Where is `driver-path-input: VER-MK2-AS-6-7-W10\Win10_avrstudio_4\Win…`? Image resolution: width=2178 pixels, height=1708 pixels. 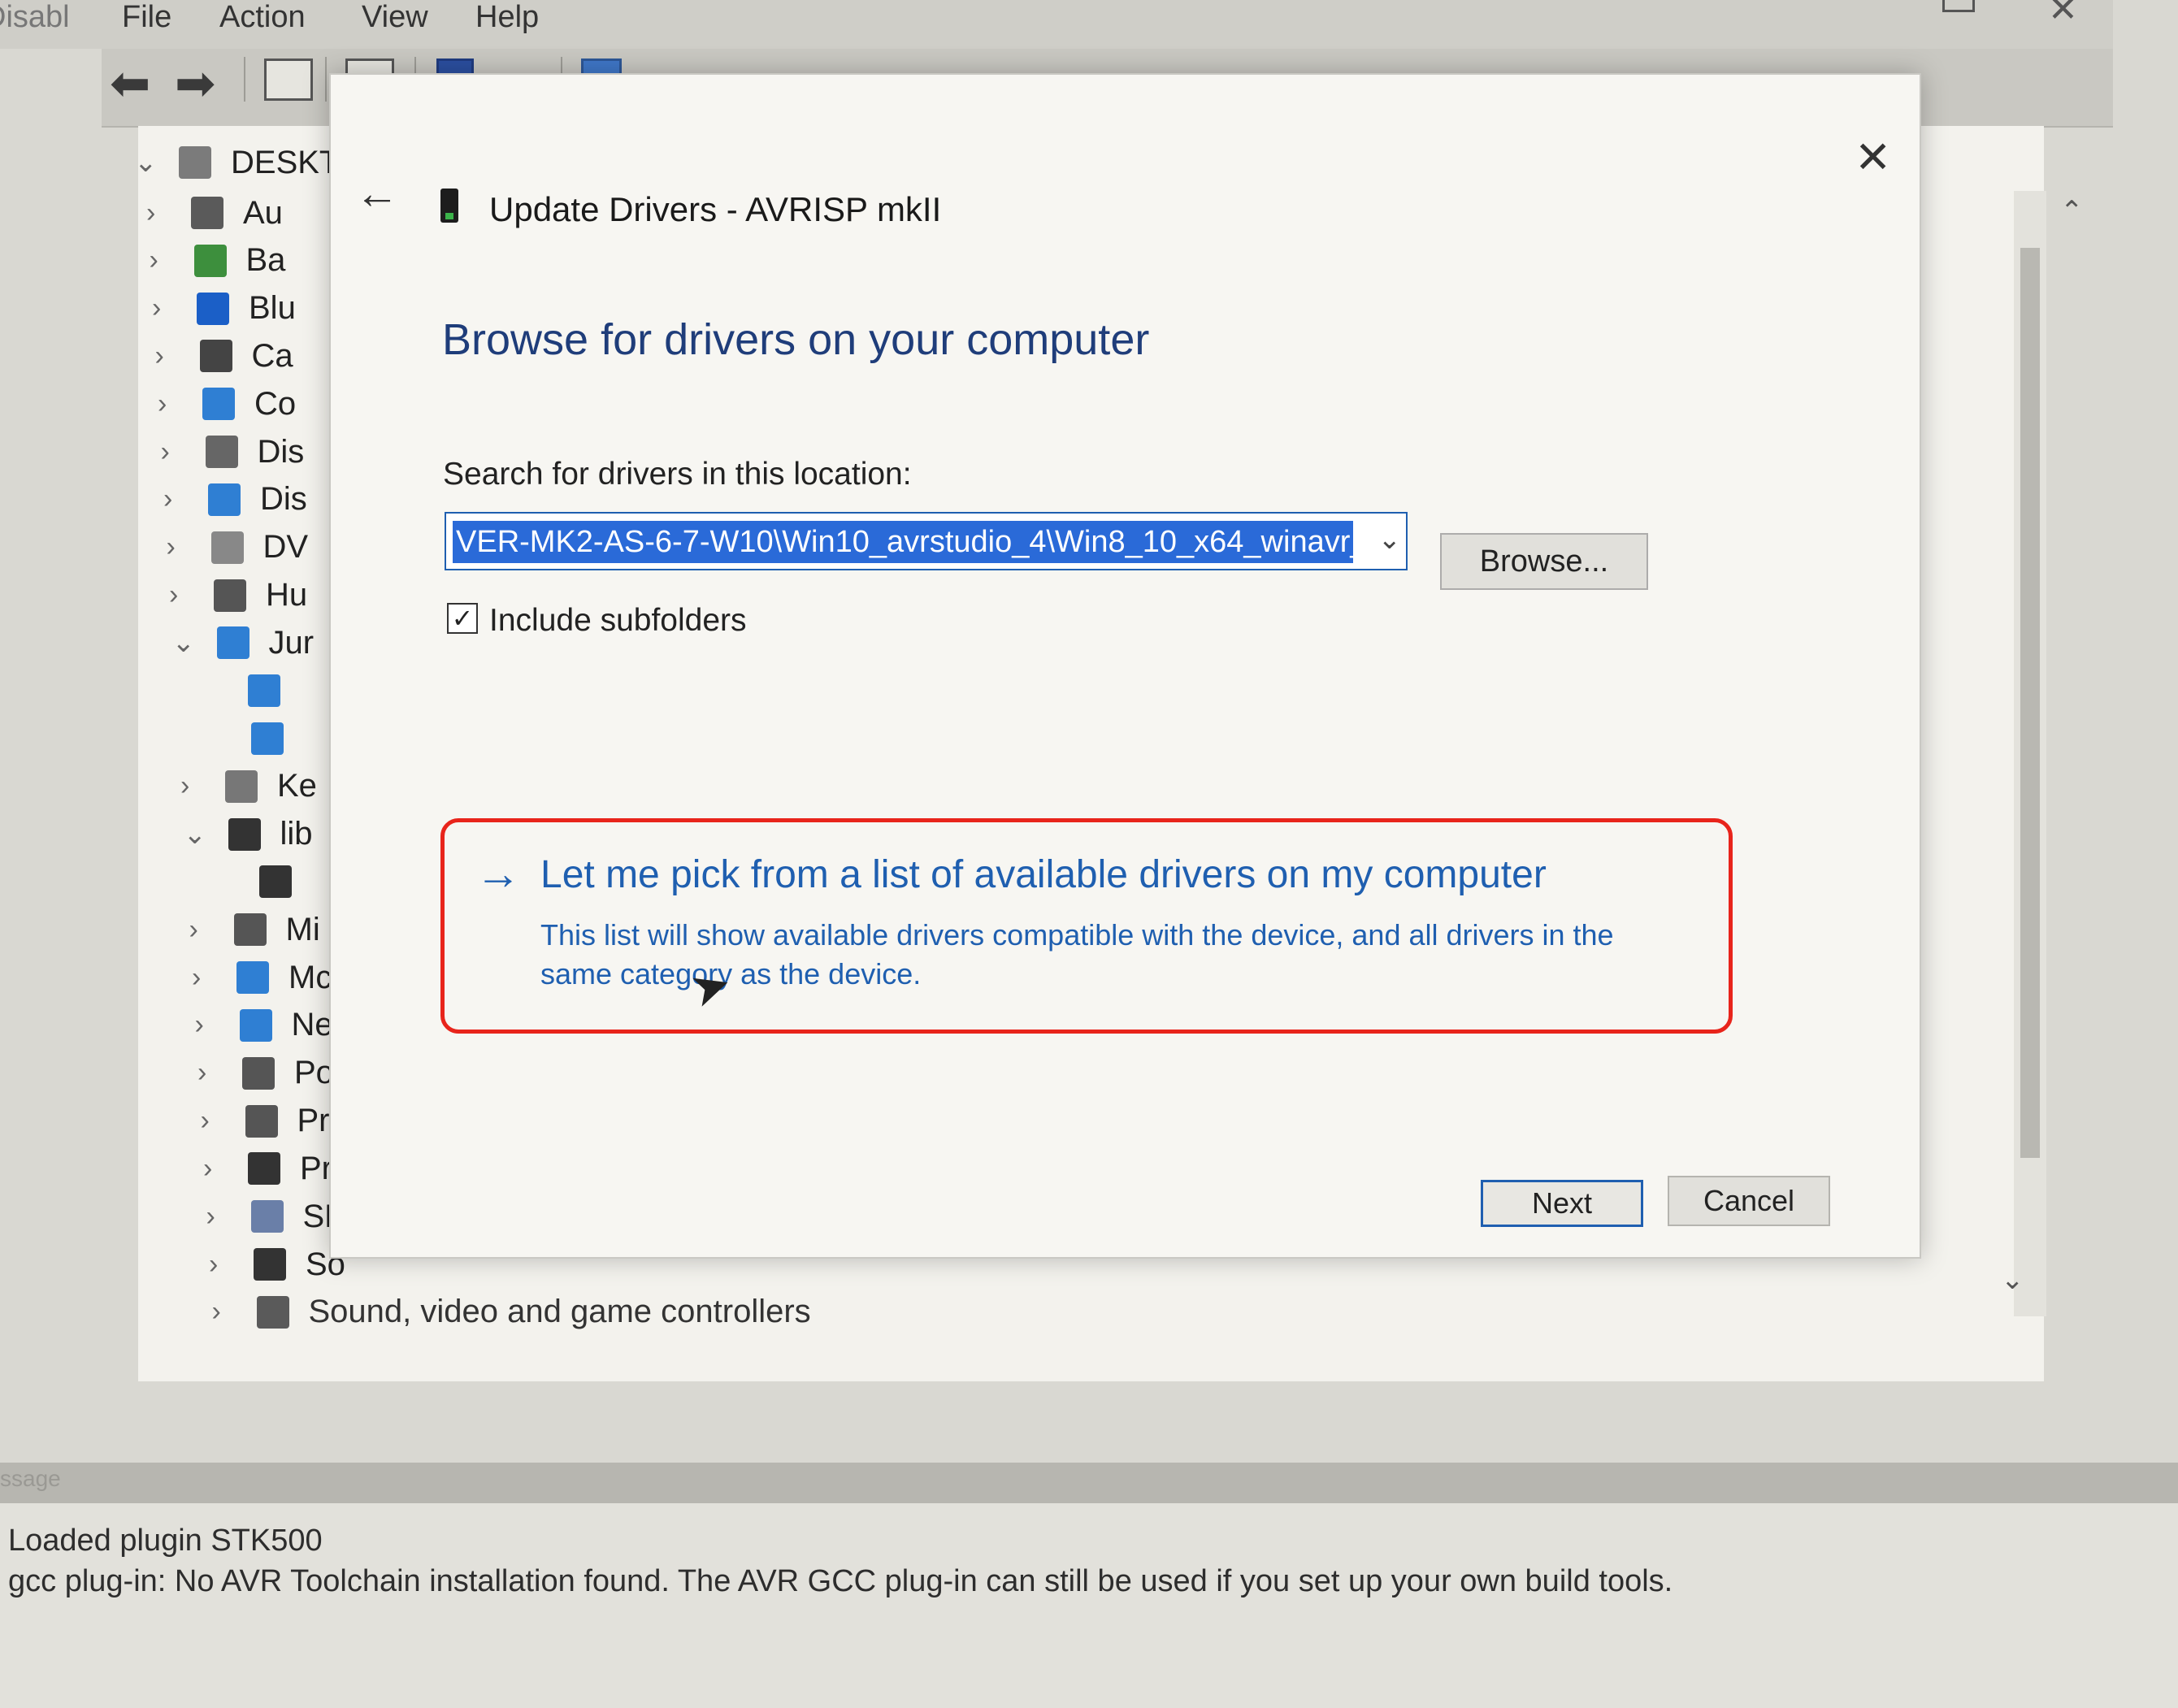
driver-path-input: VER-MK2-AS-6-7-W10\Win10_avrstudio_4\Win… is located at coordinates (903, 542).